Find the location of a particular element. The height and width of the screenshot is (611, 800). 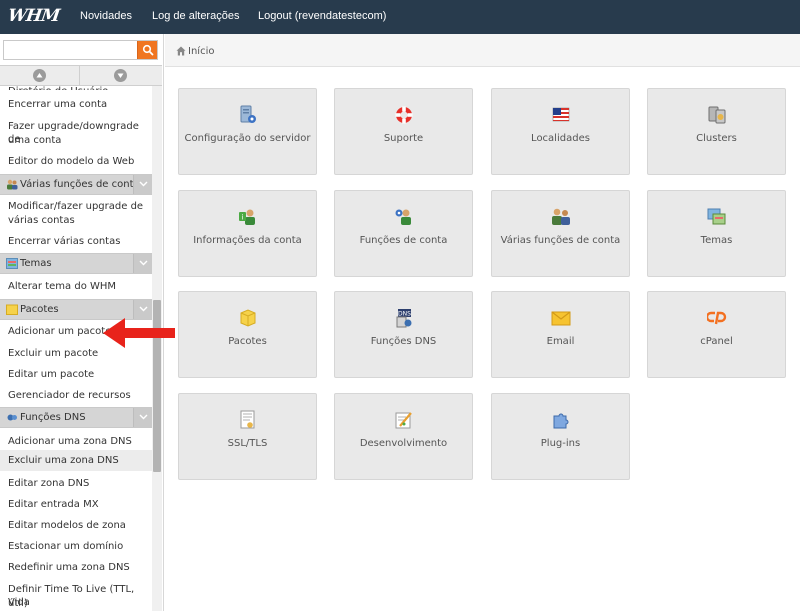

tile-packages: Pacotes is located at coordinates (247, 334).